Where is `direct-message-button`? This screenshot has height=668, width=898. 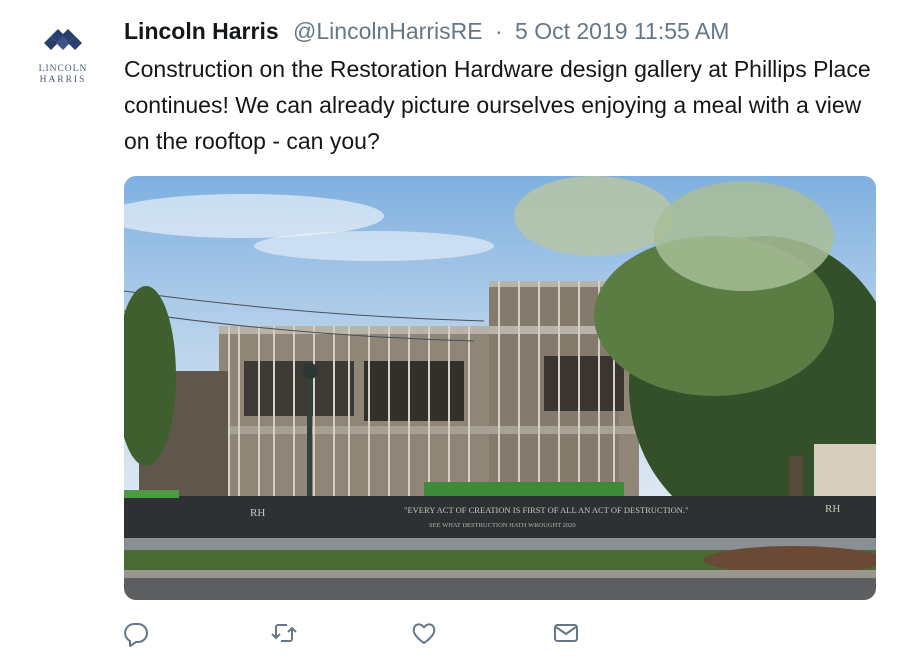
direct-message-button is located at coordinates (566, 633).